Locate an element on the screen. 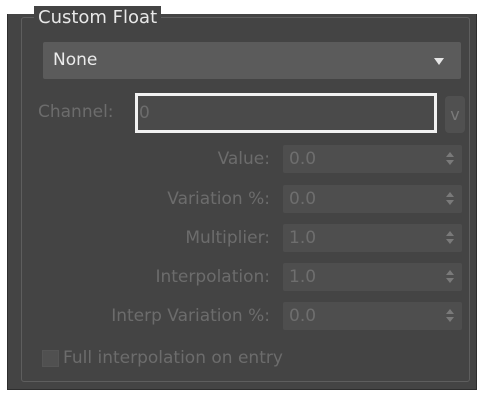 This screenshot has height=396, width=484. channel-label: Channel: is located at coordinates (76, 112).